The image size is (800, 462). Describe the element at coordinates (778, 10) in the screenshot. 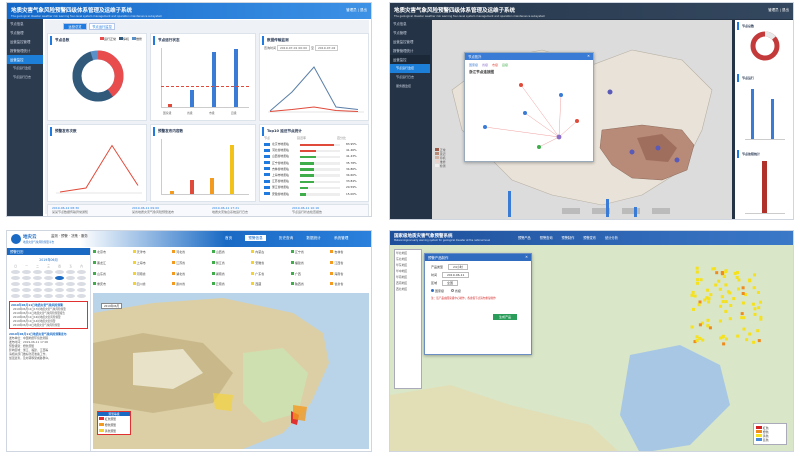

I see `user-menu: 管理员 | 退出` at that location.